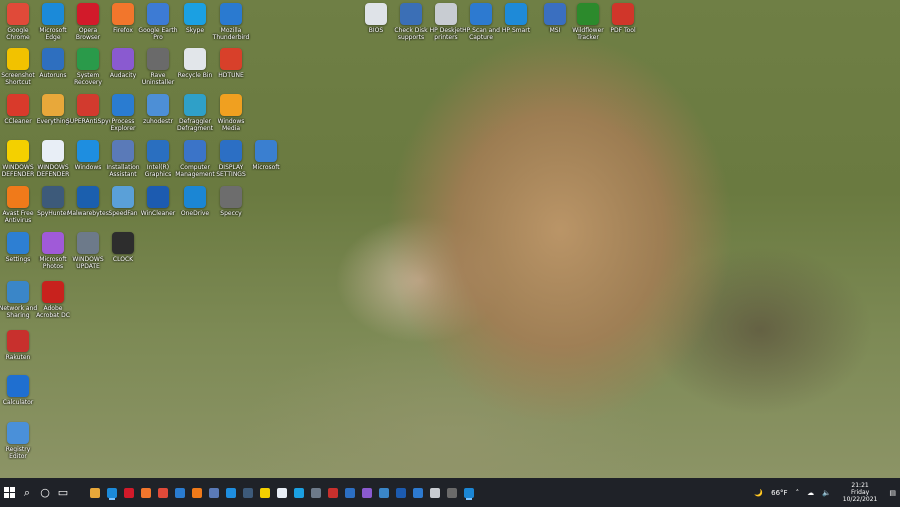 This screenshot has height=507, width=900. Describe the element at coordinates (27, 492) in the screenshot. I see `search-icon: ⌕` at that location.